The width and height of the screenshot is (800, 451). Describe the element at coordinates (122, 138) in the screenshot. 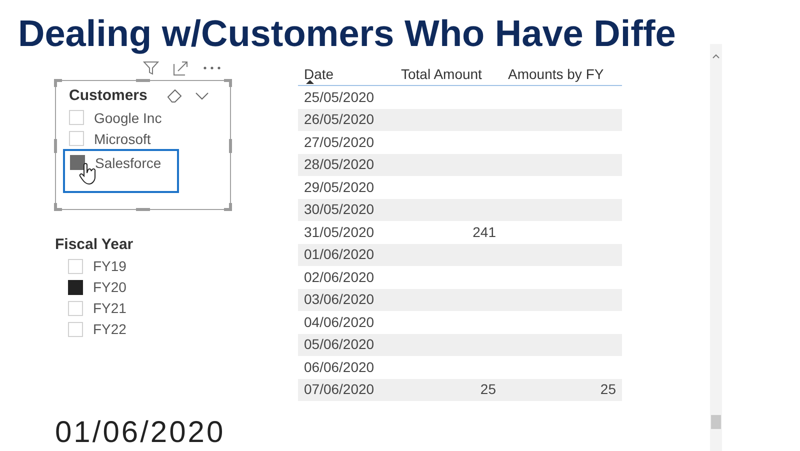

I see `slicer-item-label: Microsoft` at that location.